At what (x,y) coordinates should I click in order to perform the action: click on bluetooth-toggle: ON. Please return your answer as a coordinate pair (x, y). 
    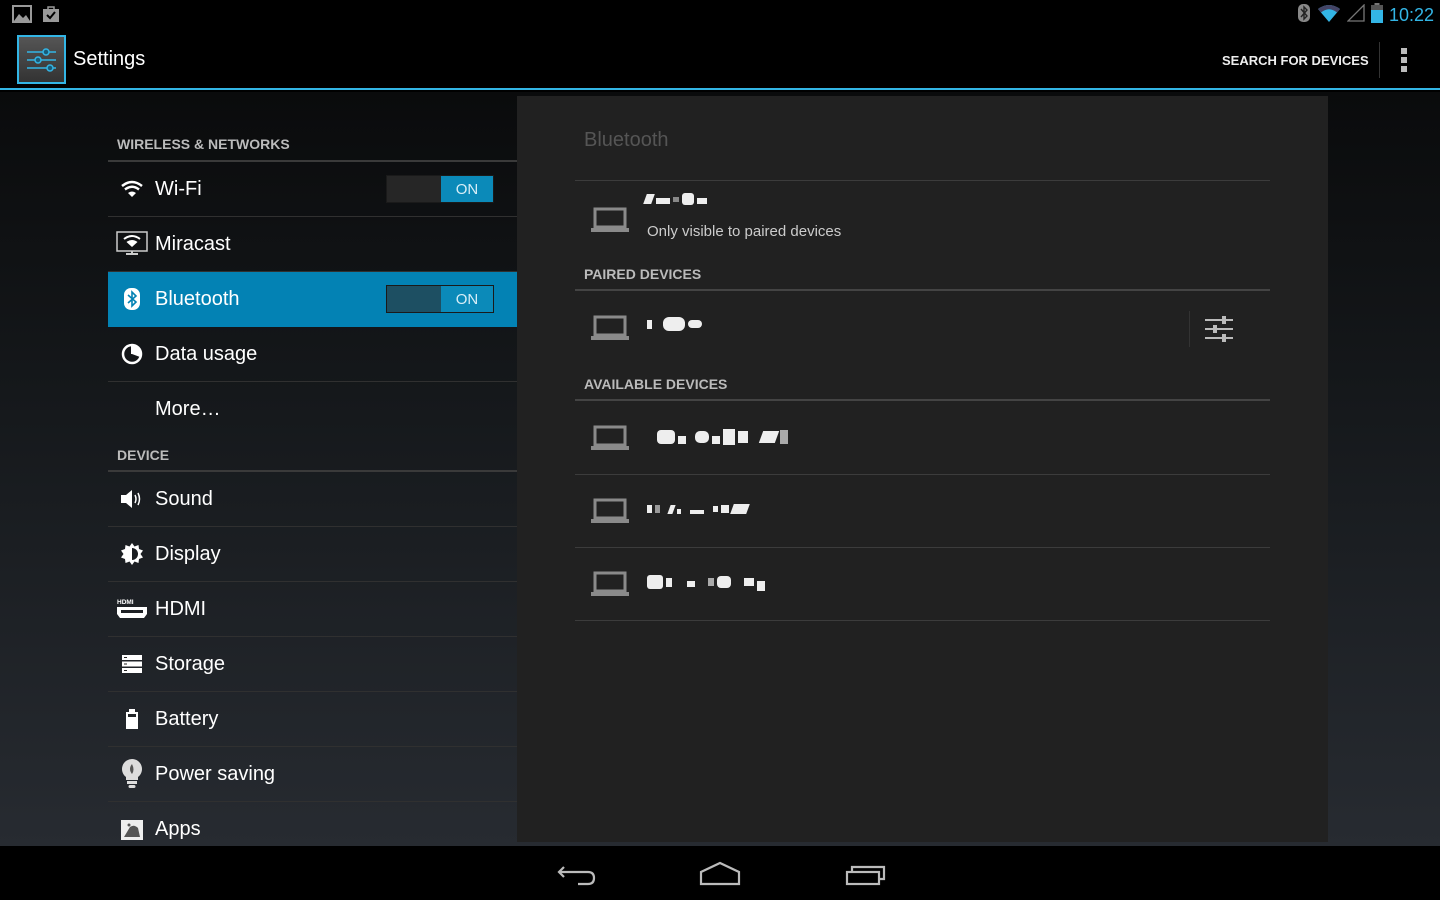
    Looking at the image, I should click on (440, 299).